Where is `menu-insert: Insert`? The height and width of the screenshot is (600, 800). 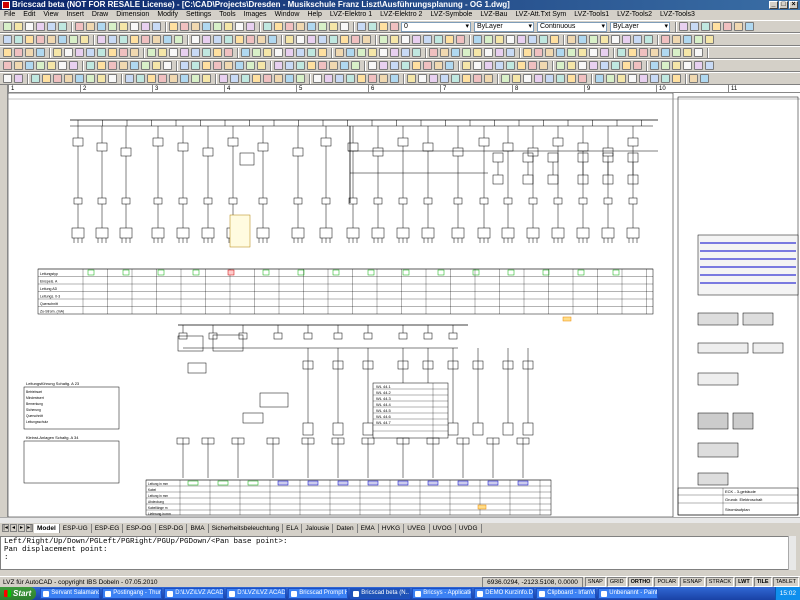 menu-insert: Insert is located at coordinates (75, 15).